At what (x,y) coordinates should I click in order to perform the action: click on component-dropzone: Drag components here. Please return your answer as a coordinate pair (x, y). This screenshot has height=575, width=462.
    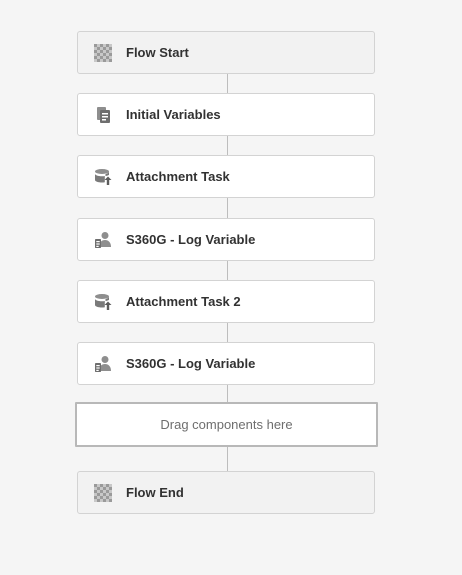
    Looking at the image, I should click on (226, 424).